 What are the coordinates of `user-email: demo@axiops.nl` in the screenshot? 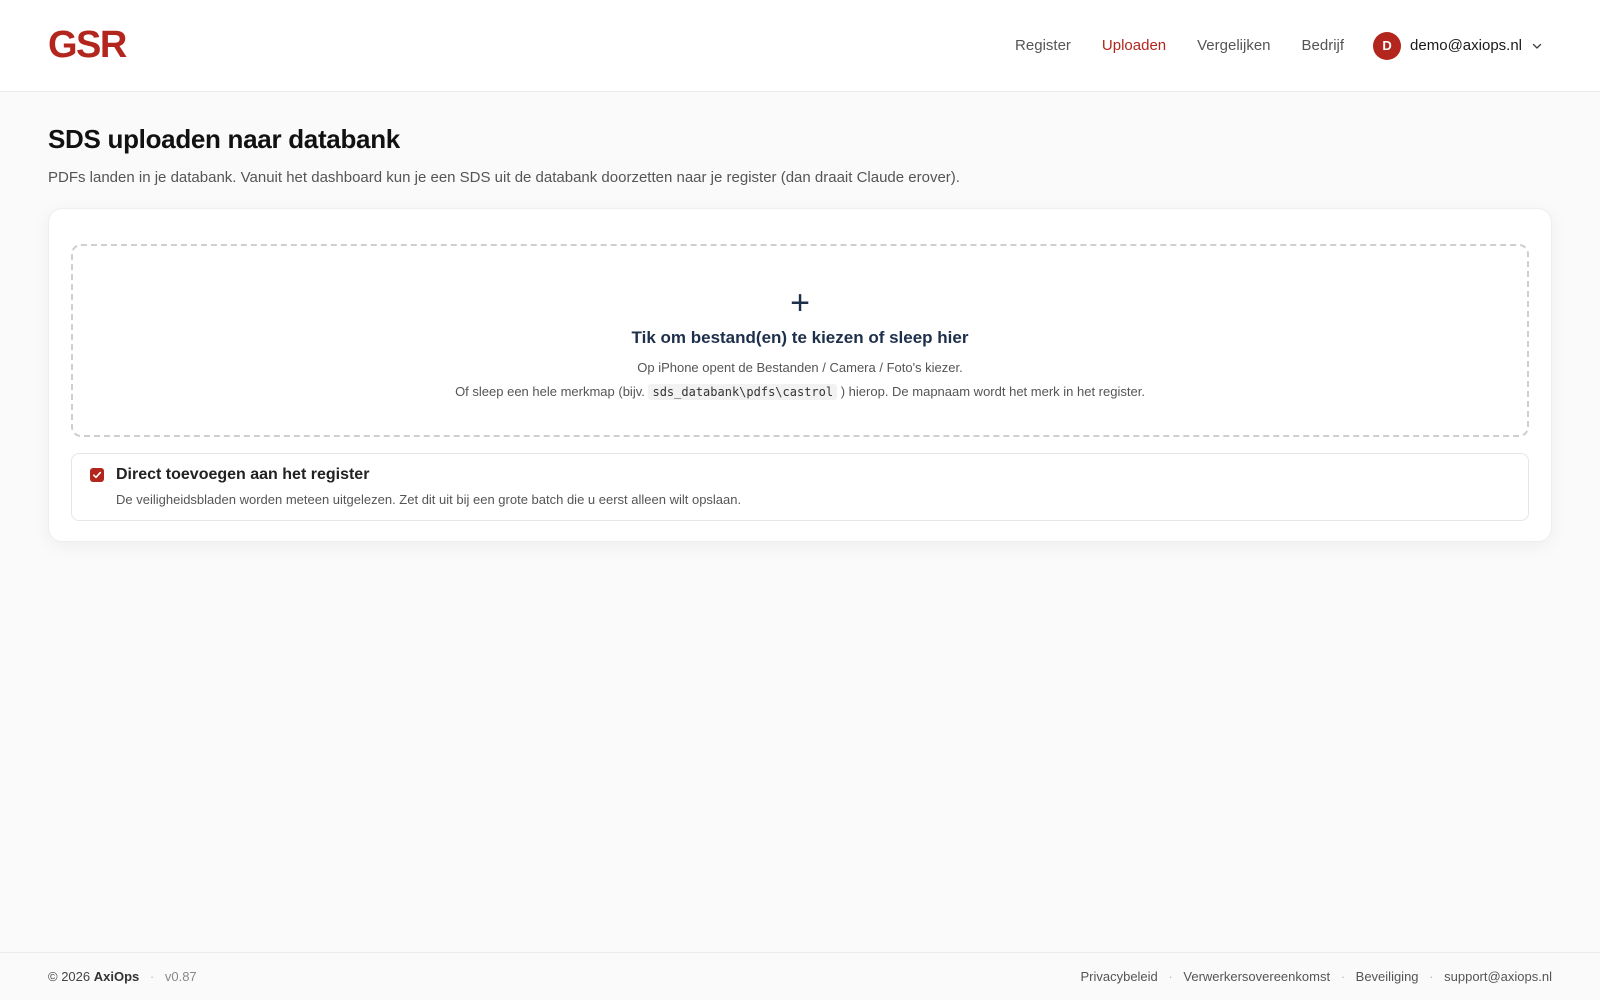 It's located at (1466, 45).